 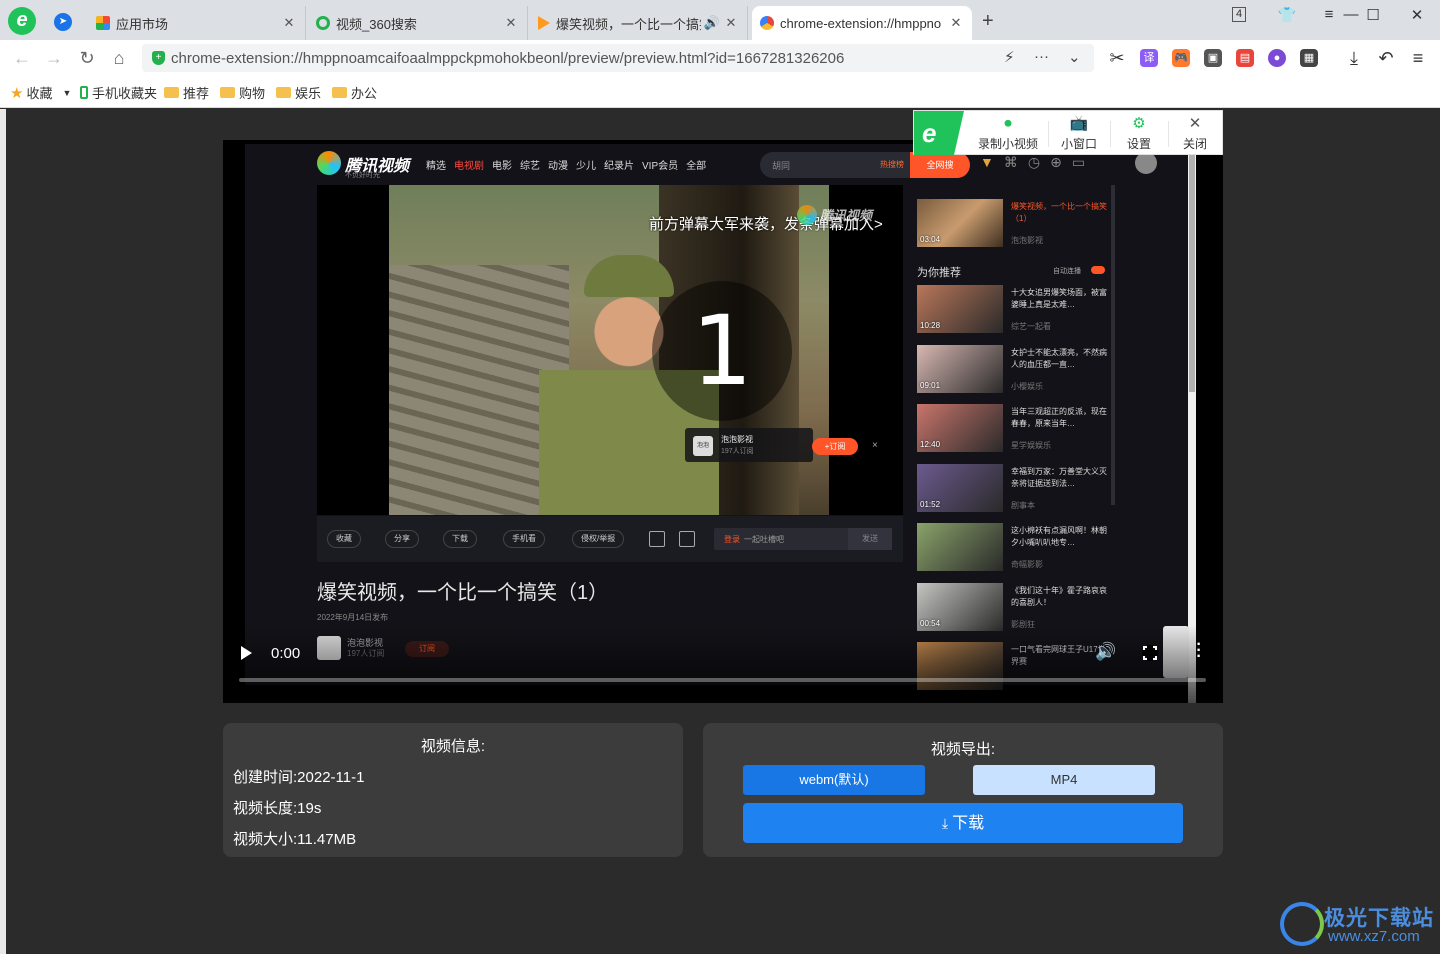 I want to click on bookmark-office: 办公, so click(x=354, y=92).